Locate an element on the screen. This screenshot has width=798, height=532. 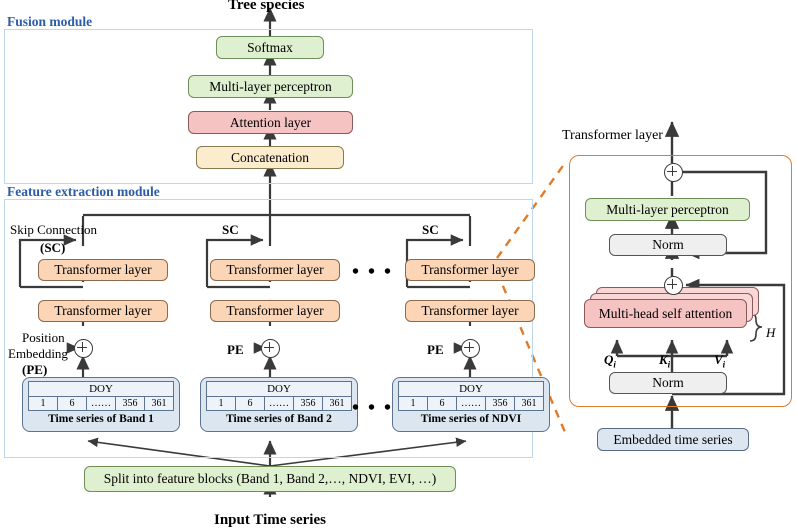
residual-add-upper is located at coordinates (673, 172).